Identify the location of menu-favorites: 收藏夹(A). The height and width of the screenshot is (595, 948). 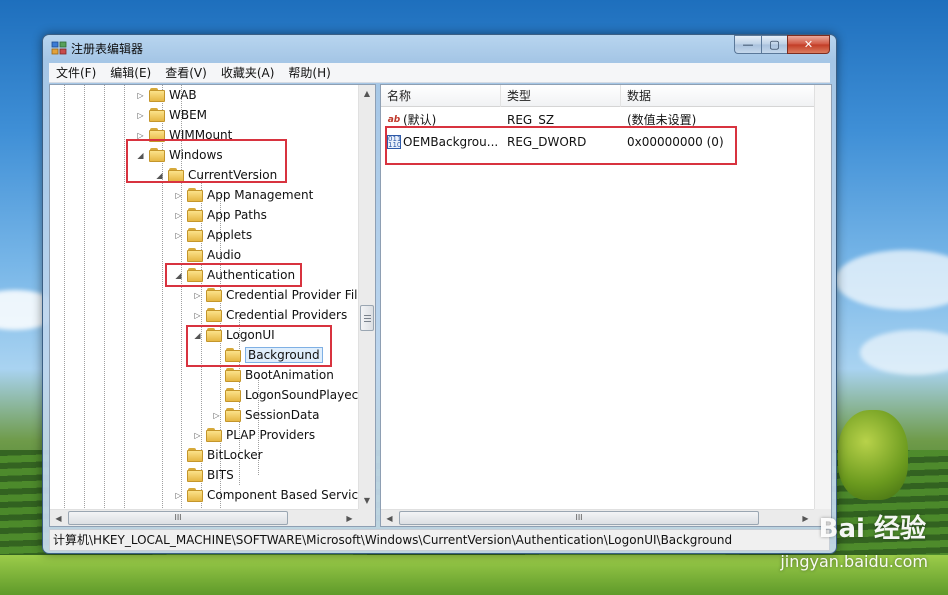
(248, 73).